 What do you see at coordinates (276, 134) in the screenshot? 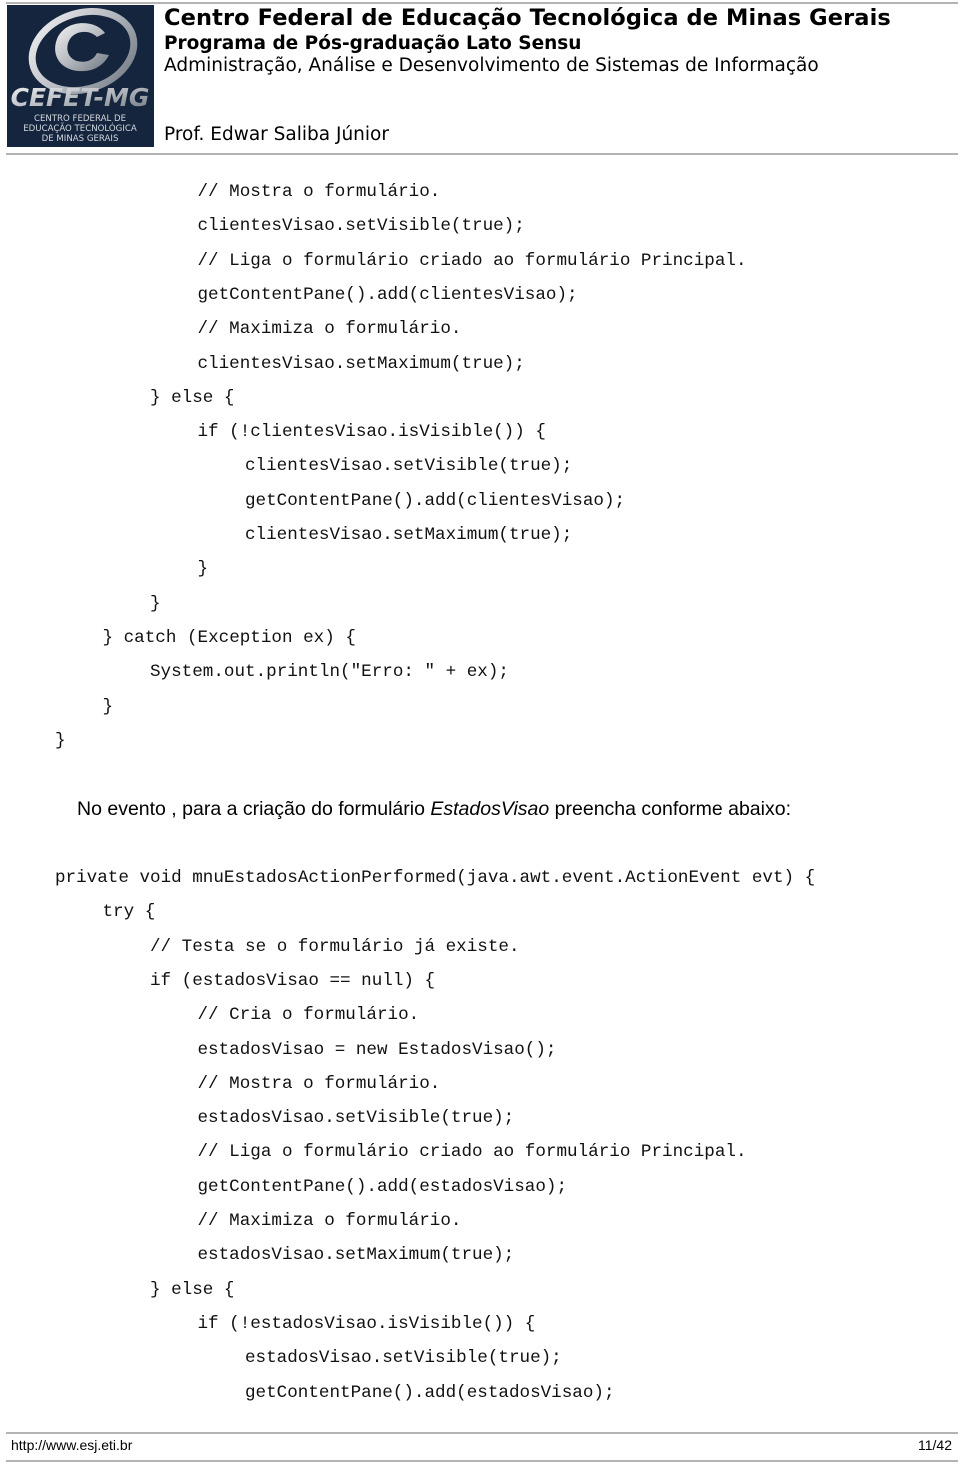
I see `professor-name: Prof. Edwar Saliba Júnior` at bounding box center [276, 134].